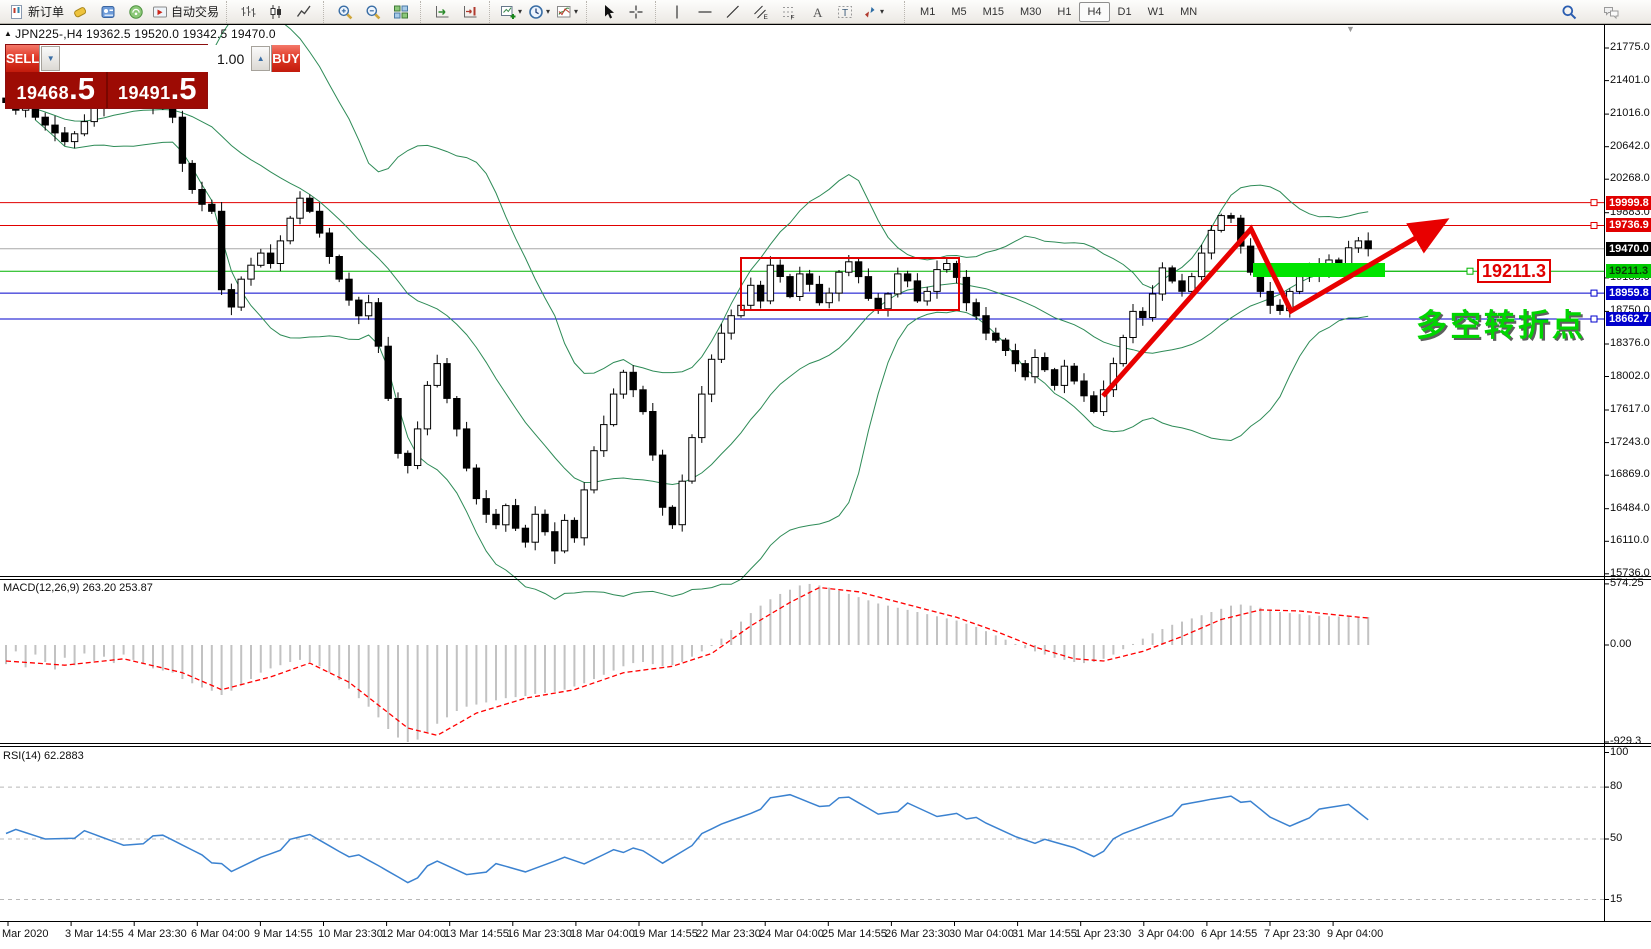  Describe the element at coordinates (157, 934) in the screenshot. I see `time-axis-label: 4 Mar 23:30` at that location.